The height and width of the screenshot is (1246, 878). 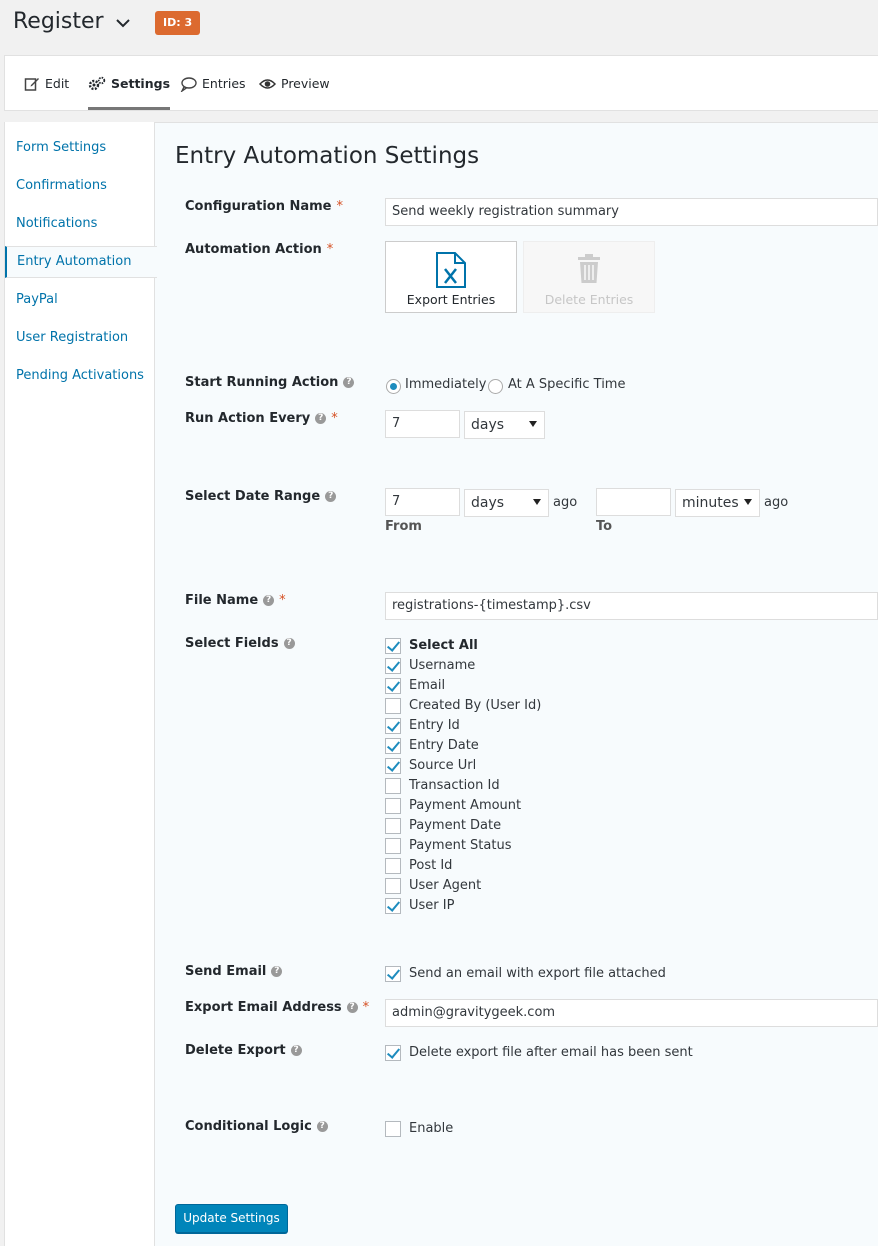 I want to click on field-checkbox-label: Payment Date, so click(x=455, y=825).